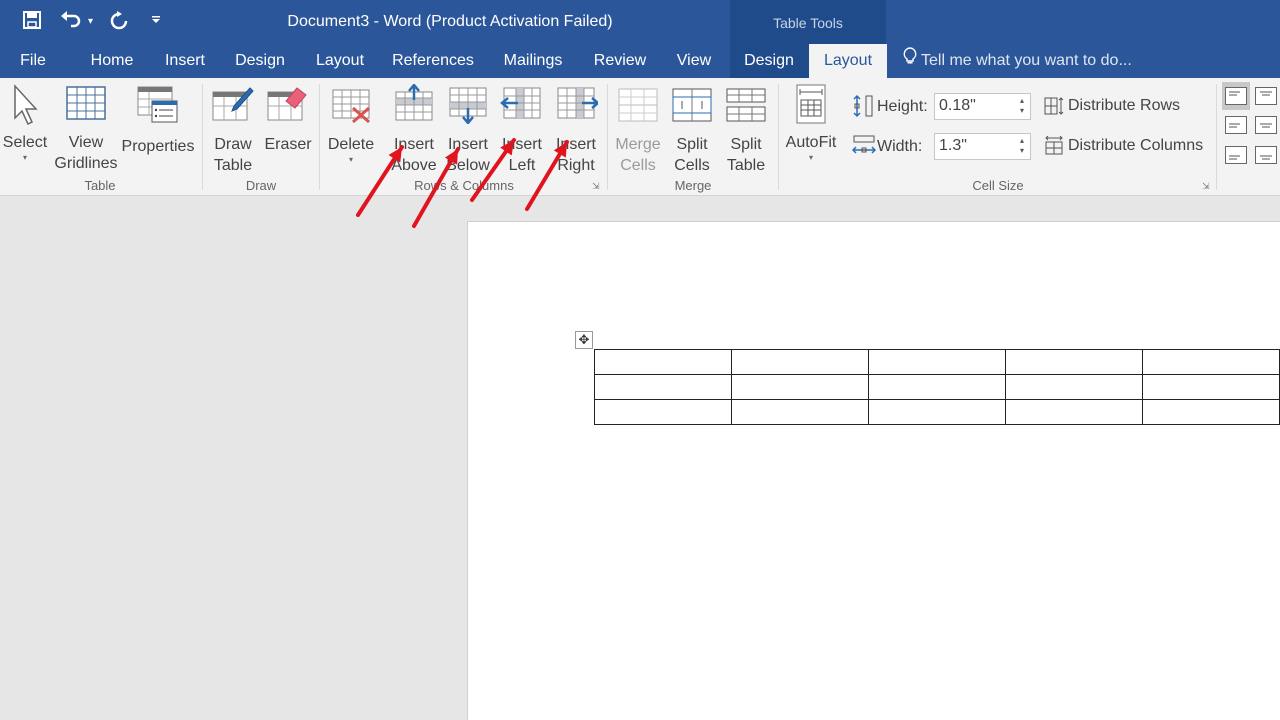  I want to click on tab-table-layout: Layout, so click(848, 61).